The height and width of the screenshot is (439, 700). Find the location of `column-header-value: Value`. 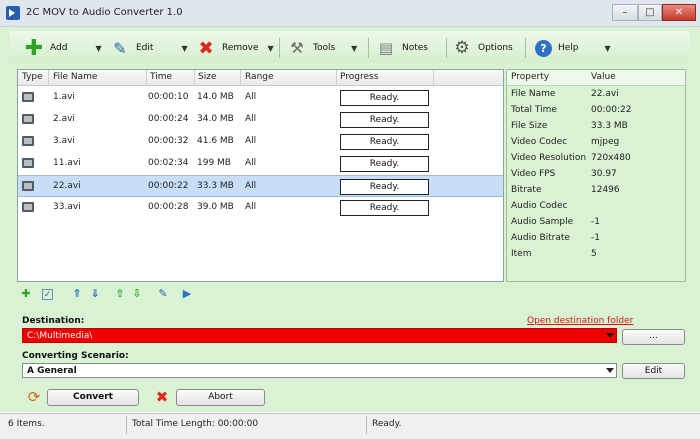

column-header-value: Value is located at coordinates (603, 77).